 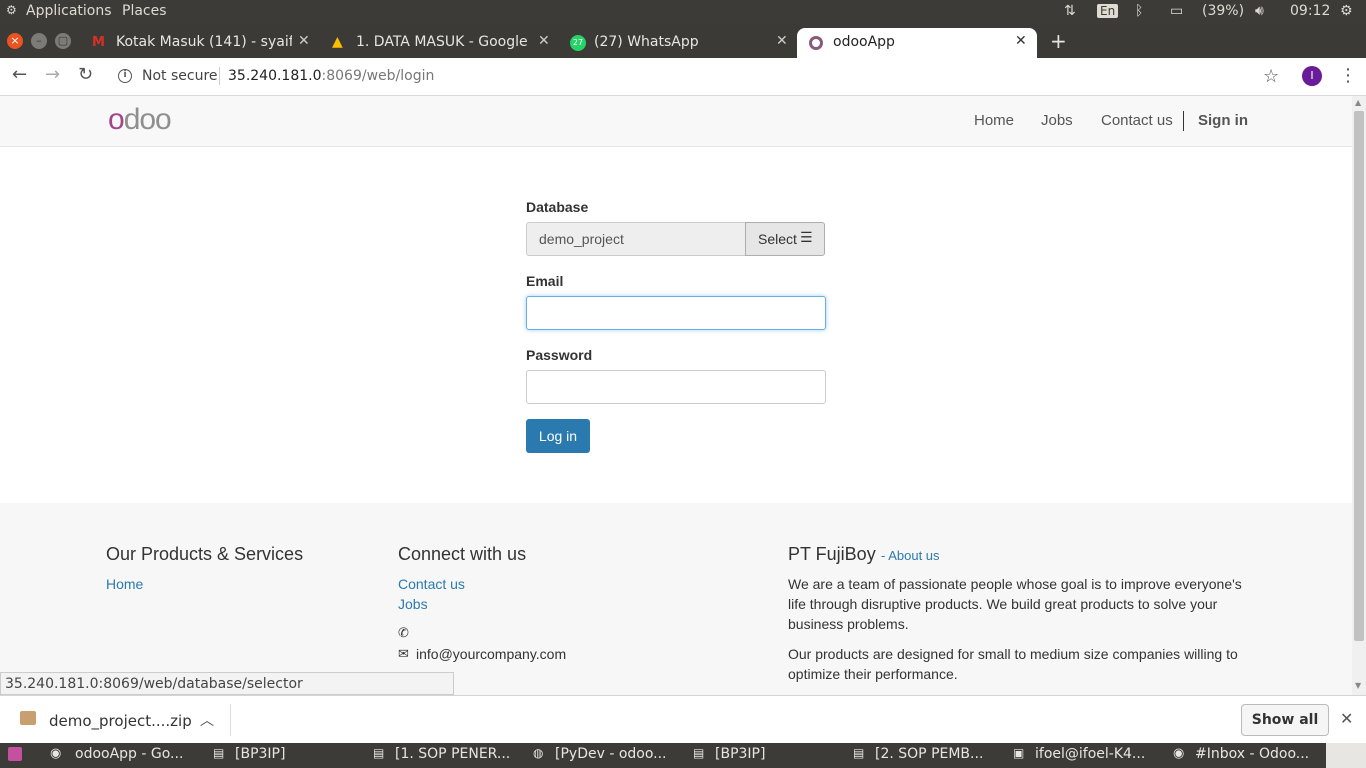 What do you see at coordinates (219, 753) in the screenshot?
I see `window-icon: ▤` at bounding box center [219, 753].